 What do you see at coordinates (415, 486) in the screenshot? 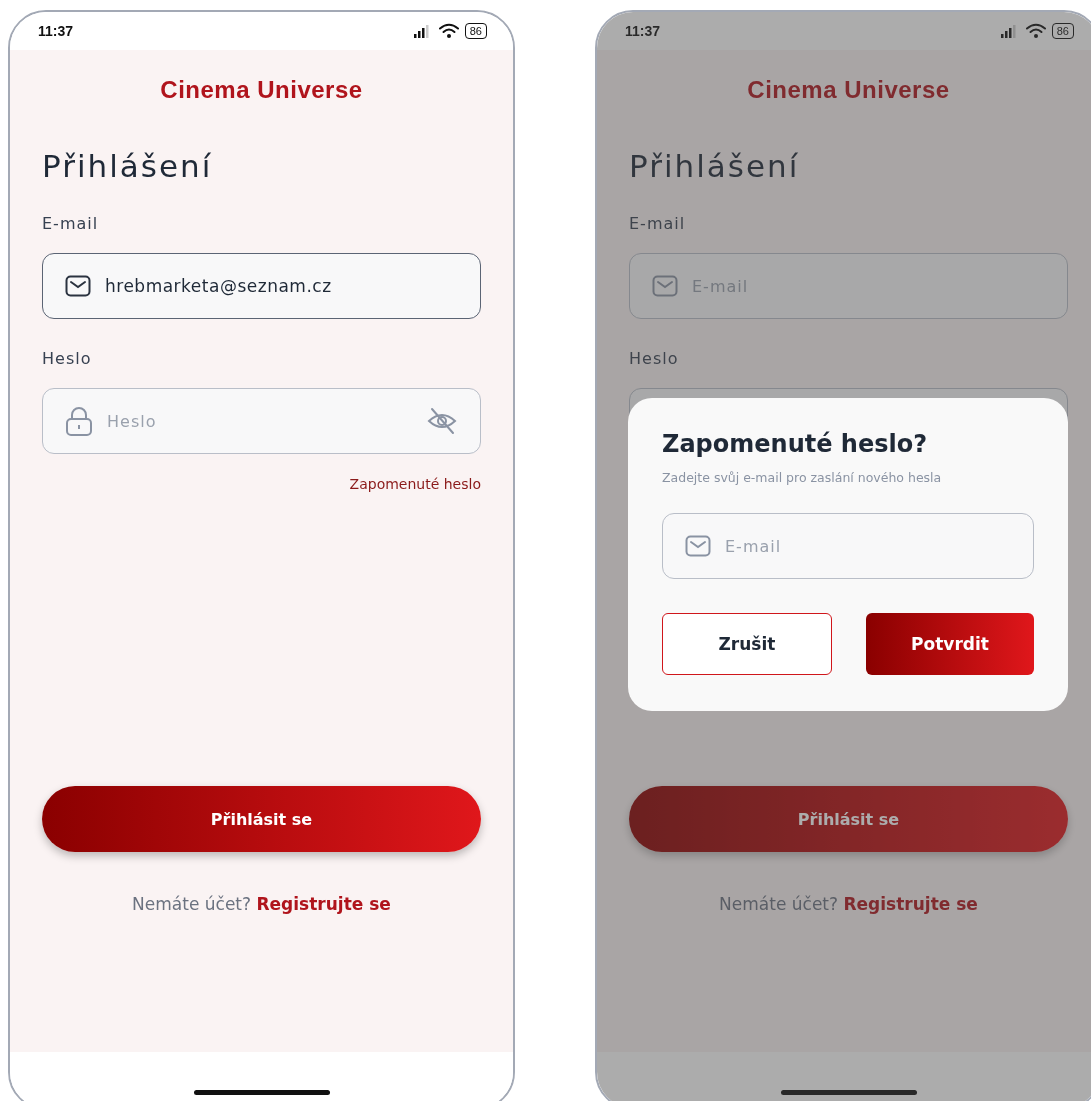
I see `forgot-password-link: Zapomenuté heslo` at bounding box center [415, 486].